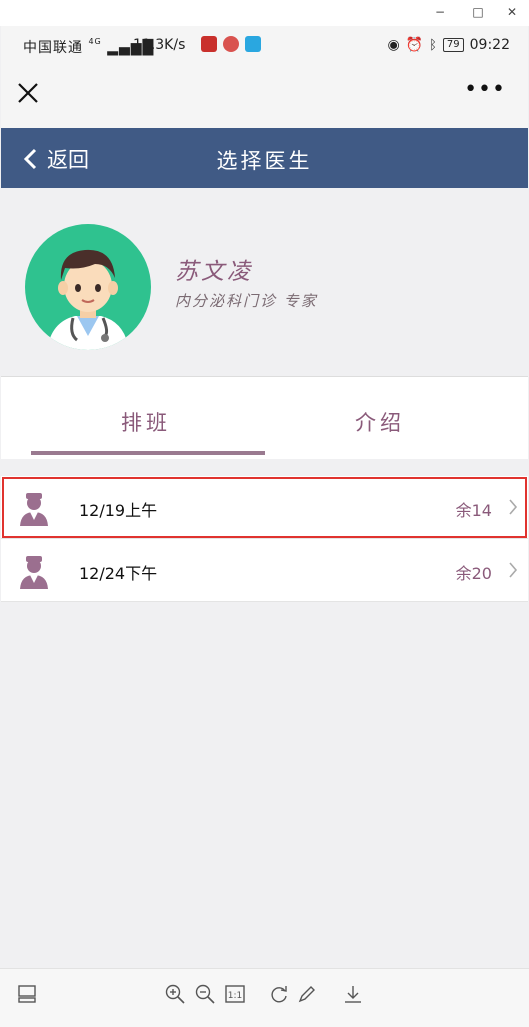  I want to click on tab-bar: 排班 介绍, so click(264, 417).